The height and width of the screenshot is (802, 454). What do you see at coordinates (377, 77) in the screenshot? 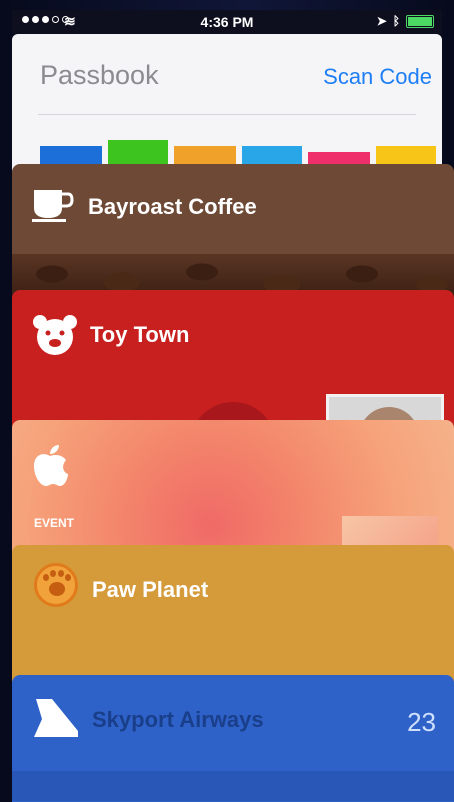
I see `scan-code-button: Scan Code` at bounding box center [377, 77].